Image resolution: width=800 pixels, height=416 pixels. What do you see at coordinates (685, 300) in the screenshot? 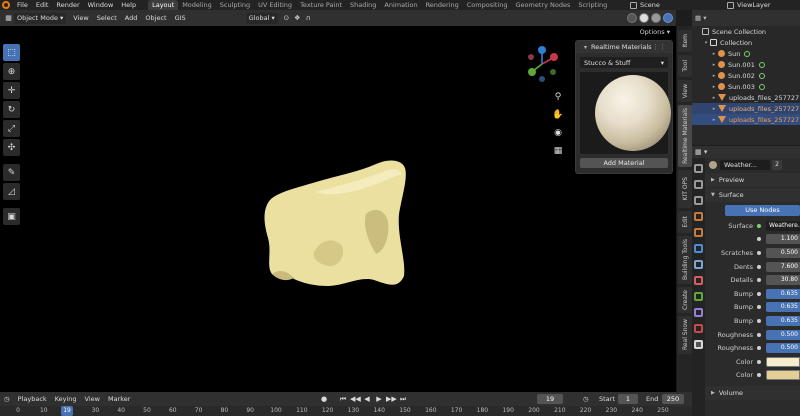
I see `tab-create: Create` at bounding box center [685, 300].